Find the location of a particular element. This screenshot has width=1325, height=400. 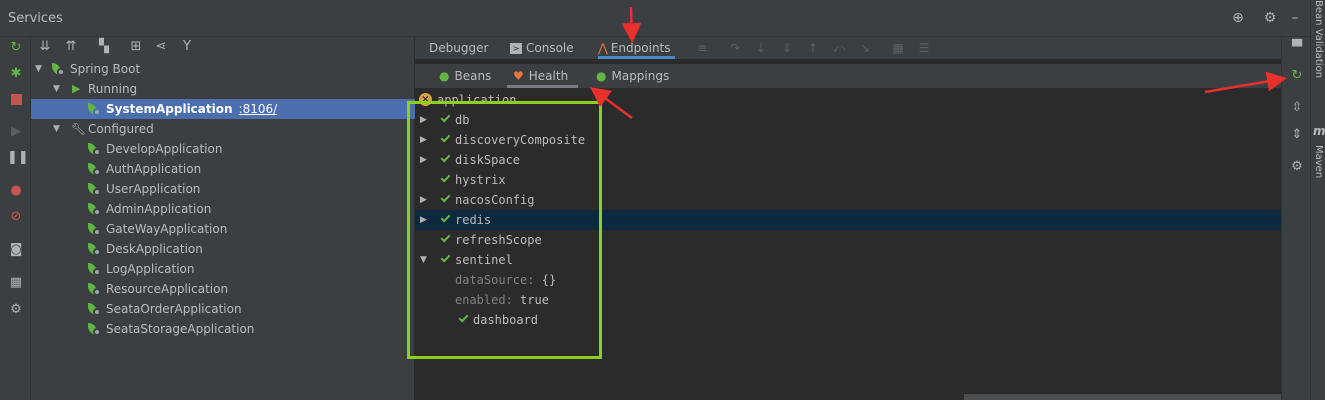

tab-health: ♥ Health is located at coordinates (543, 76).